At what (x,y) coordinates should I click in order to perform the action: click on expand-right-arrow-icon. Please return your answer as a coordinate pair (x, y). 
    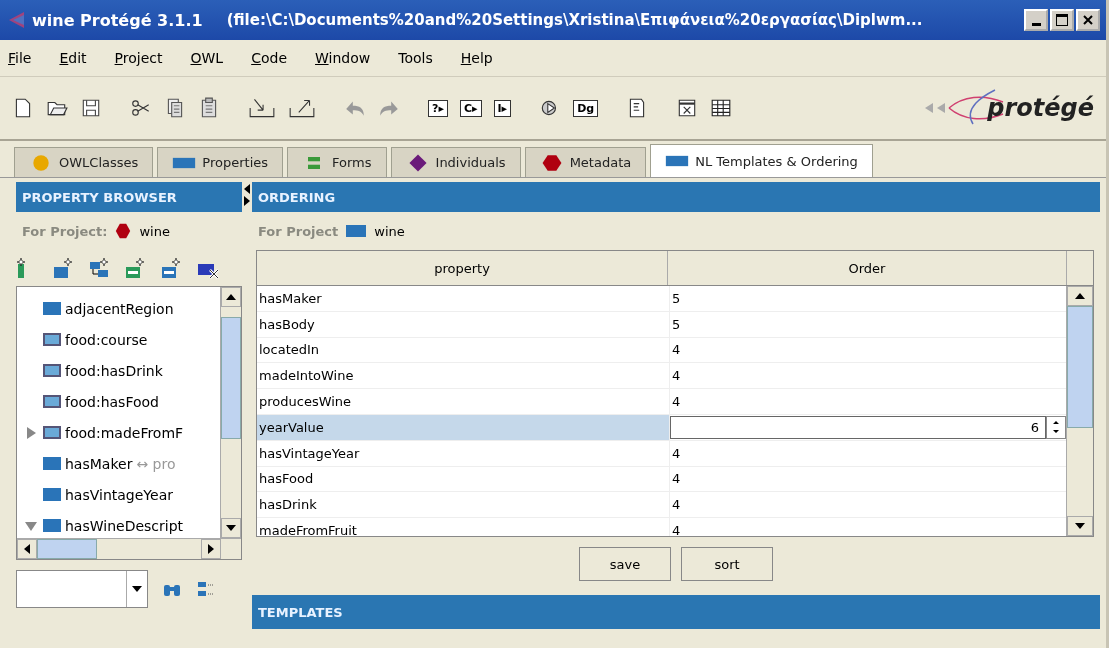
    Looking at the image, I should click on (247, 201).